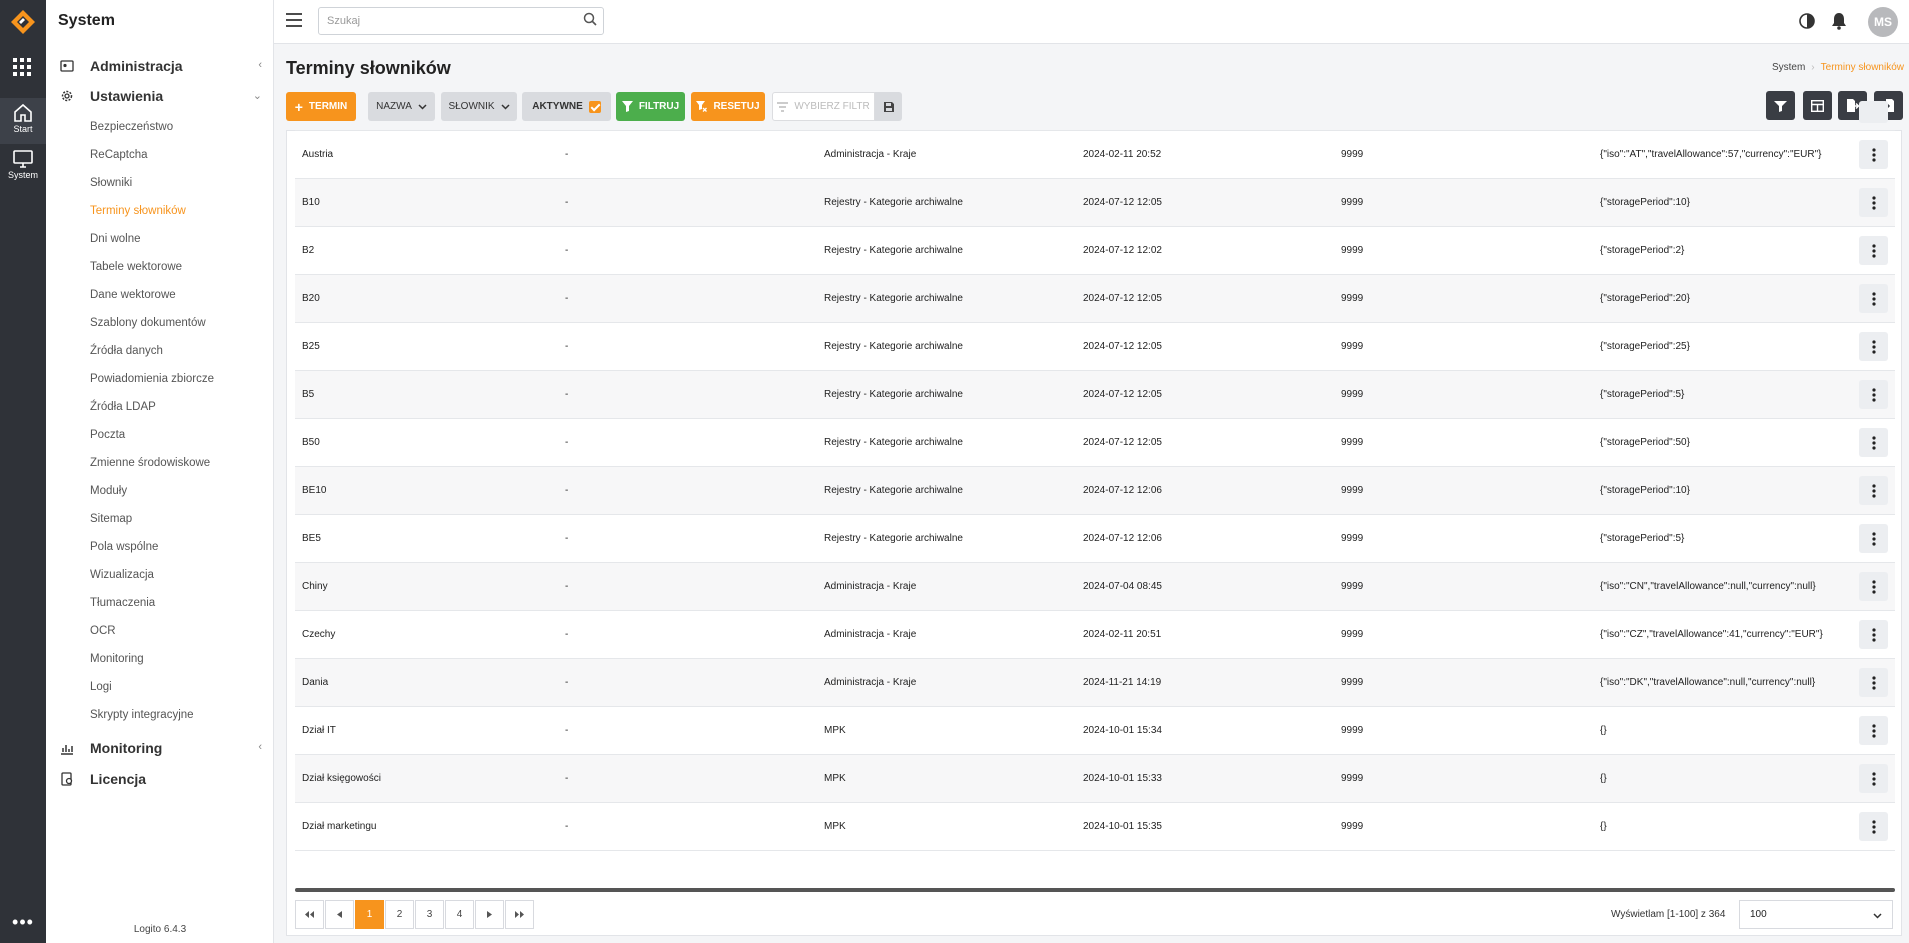 Image resolution: width=1909 pixels, height=943 pixels. What do you see at coordinates (459, 914) in the screenshot?
I see `page-button-4: 4` at bounding box center [459, 914].